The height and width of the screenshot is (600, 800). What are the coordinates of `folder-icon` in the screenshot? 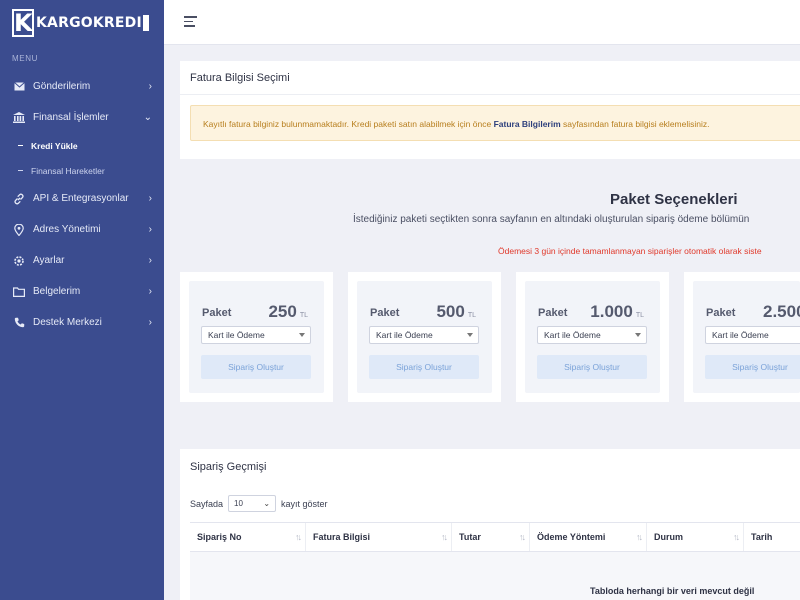 It's located at (19, 292).